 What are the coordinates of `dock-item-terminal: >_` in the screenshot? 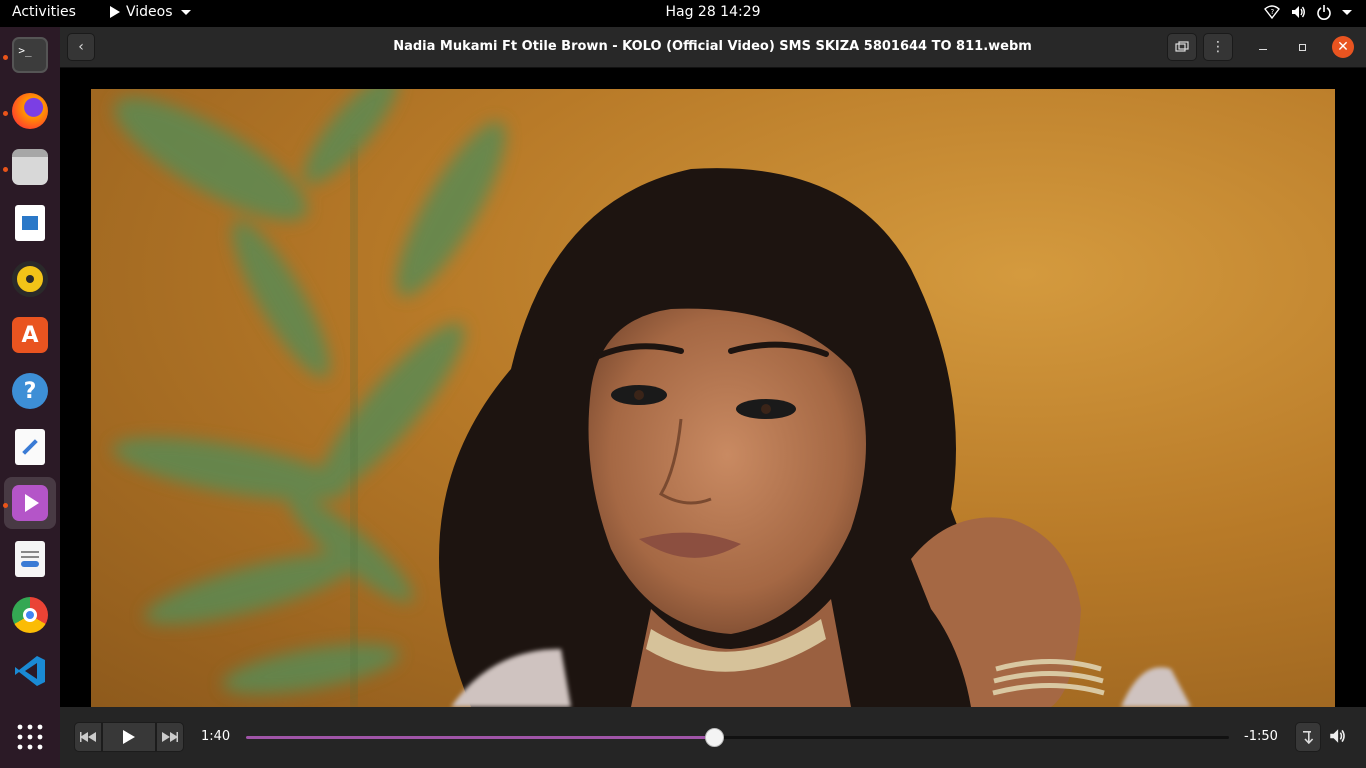 It's located at (30, 55).